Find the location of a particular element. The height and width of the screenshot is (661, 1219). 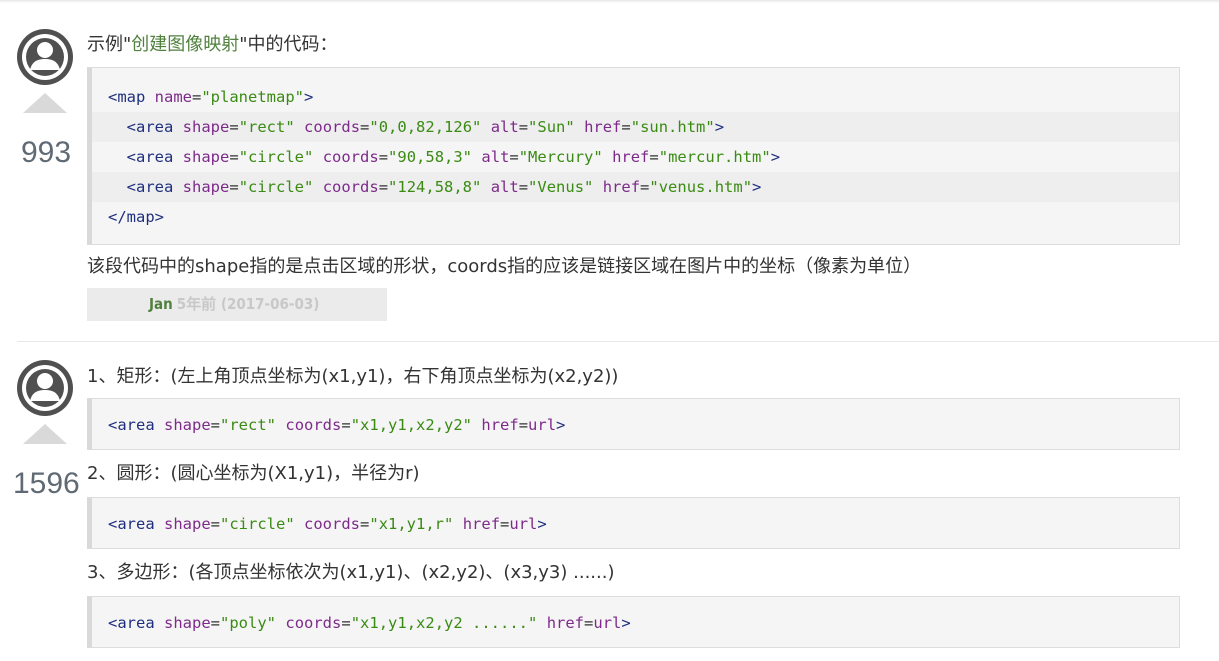

code-token: "124,58,8" is located at coordinates (435, 187).